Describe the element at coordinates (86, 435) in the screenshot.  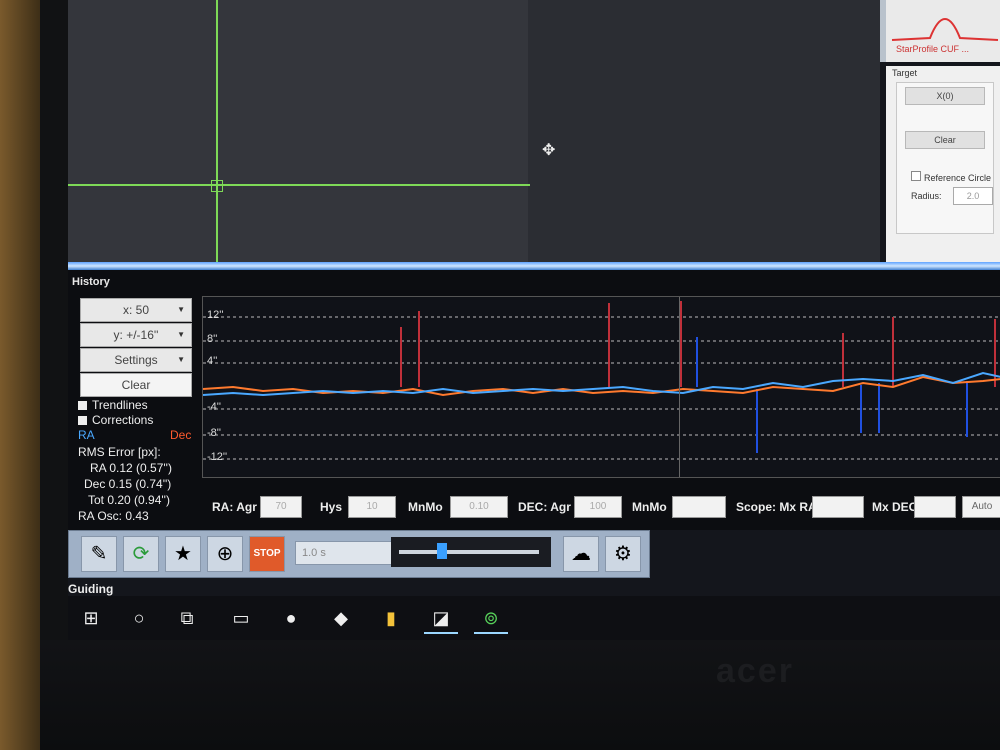
I see `ra-legend: RA` at that location.